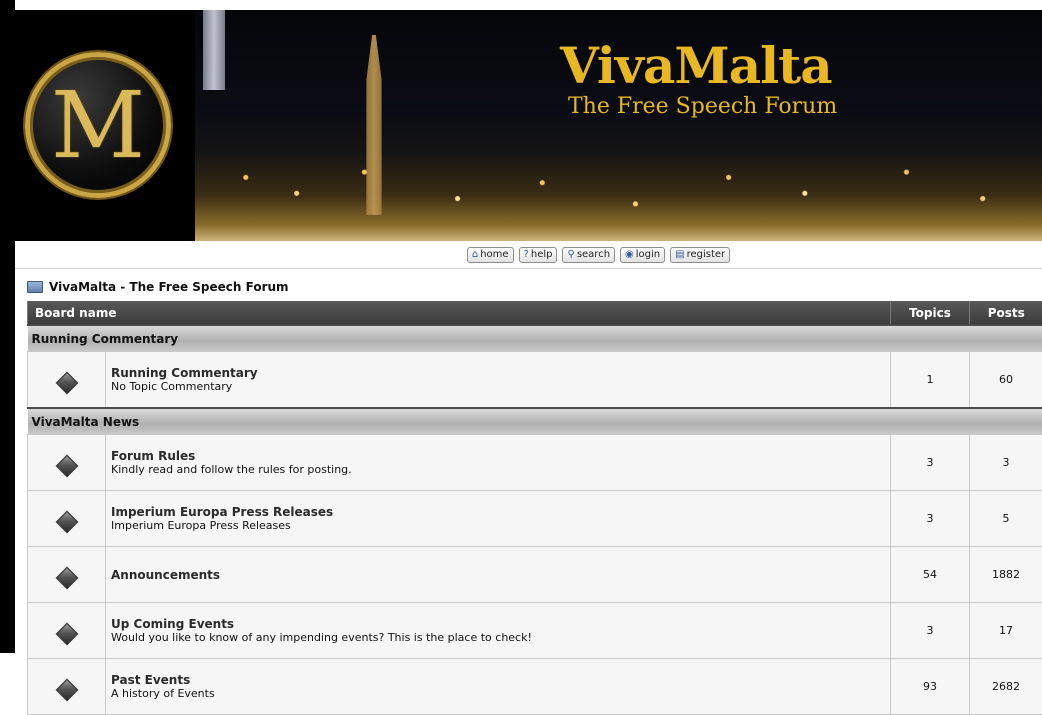  What do you see at coordinates (570, 255) in the screenshot?
I see `search-icon: ⚲` at bounding box center [570, 255].